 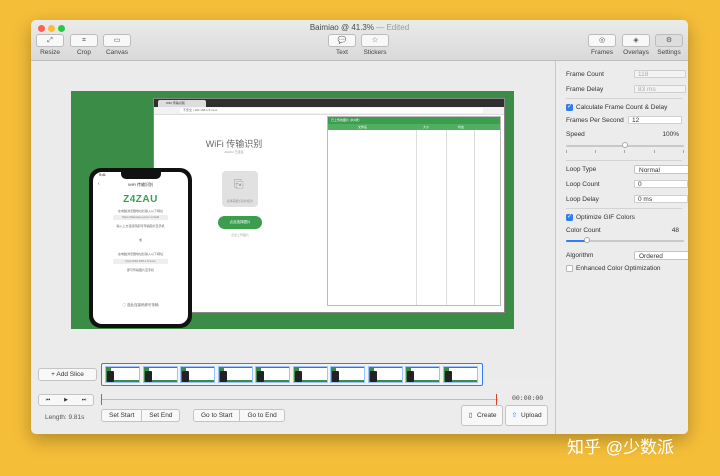 I want to click on create-label: Create, so click(x=487, y=415).